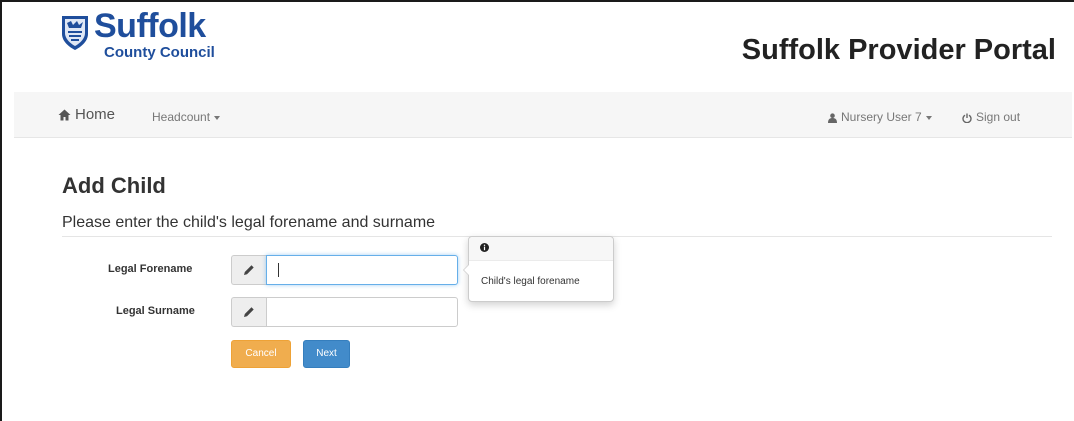  What do you see at coordinates (362, 312) in the screenshot?
I see `legal-surname-input` at bounding box center [362, 312].